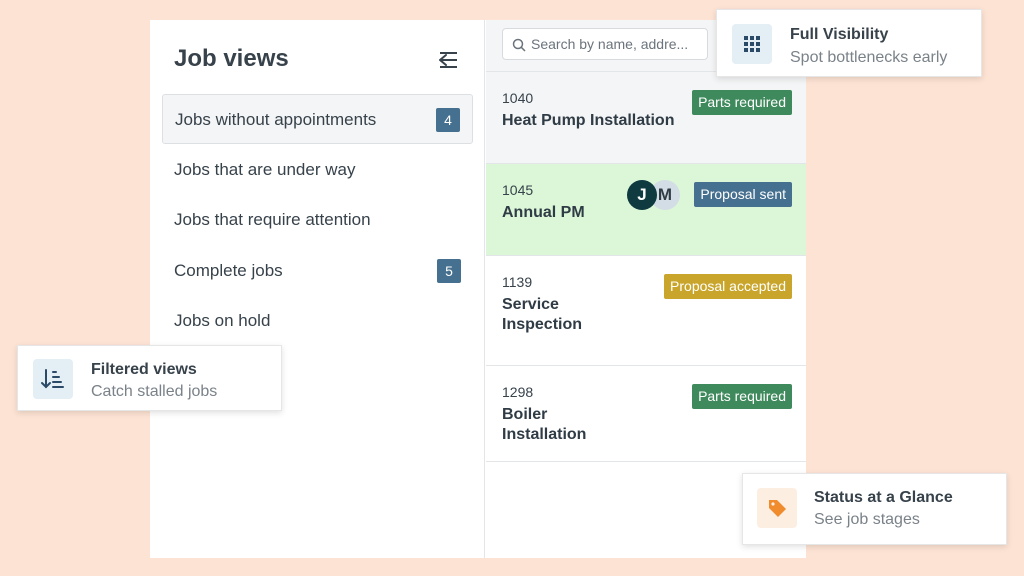  What do you see at coordinates (588, 120) in the screenshot?
I see `job-title: Heat Pump Installation` at bounding box center [588, 120].